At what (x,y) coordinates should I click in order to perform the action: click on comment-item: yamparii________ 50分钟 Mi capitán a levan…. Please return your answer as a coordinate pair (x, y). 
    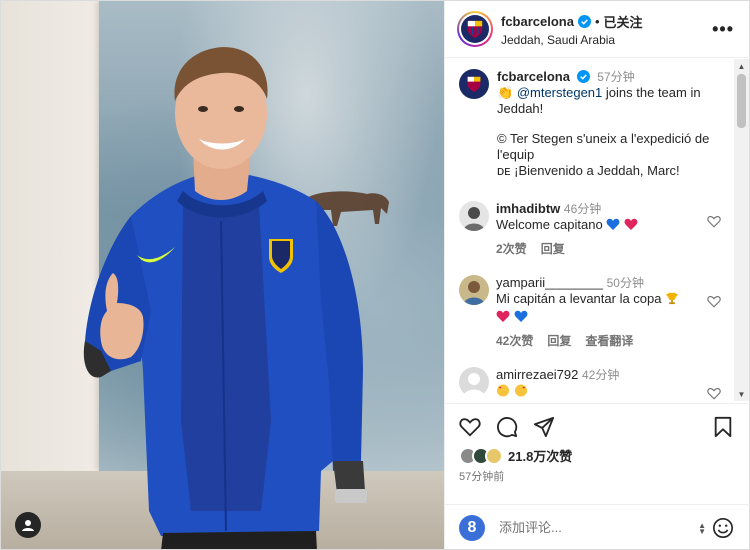
    Looking at the image, I should click on (590, 312).